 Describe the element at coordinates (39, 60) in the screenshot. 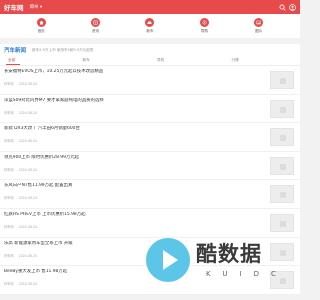

I see `tab-all: 全部` at that location.